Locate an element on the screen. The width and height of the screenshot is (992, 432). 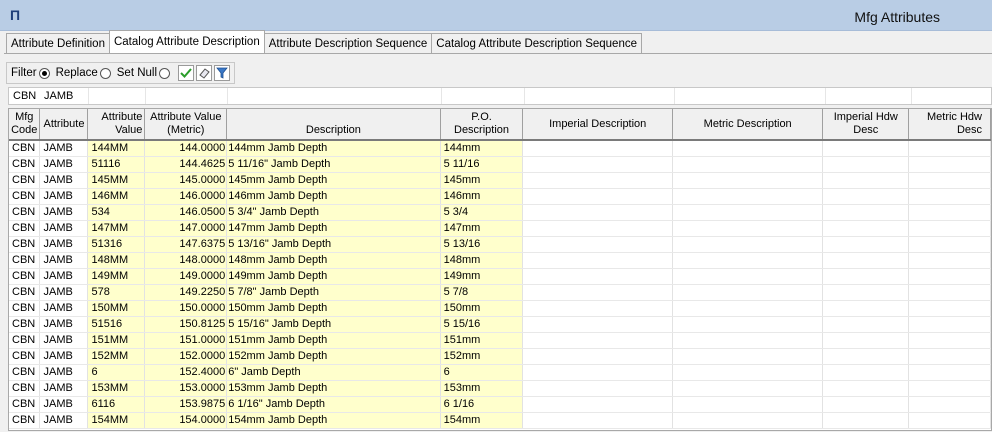
table-cell: 152MM is located at coordinates (116, 356).